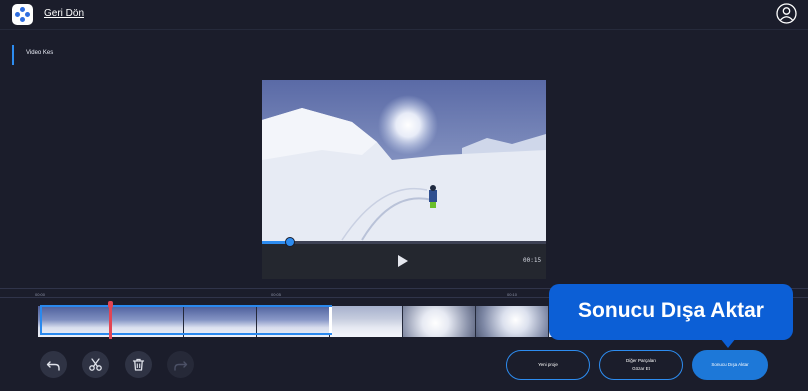  What do you see at coordinates (330, 320) in the screenshot?
I see `trim-handle` at bounding box center [330, 320].